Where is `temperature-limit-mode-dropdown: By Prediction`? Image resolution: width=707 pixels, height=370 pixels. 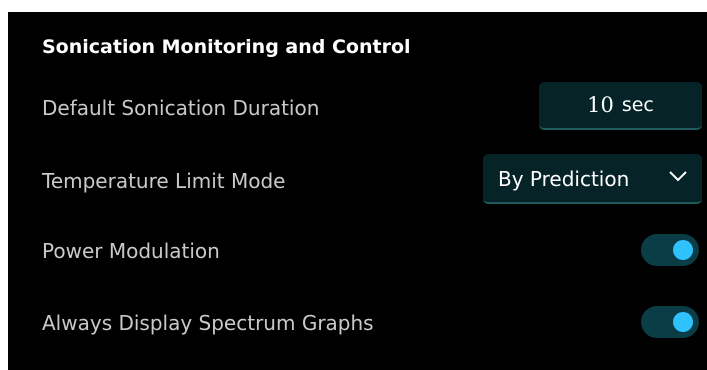
temperature-limit-mode-dropdown: By Prediction is located at coordinates (592, 179).